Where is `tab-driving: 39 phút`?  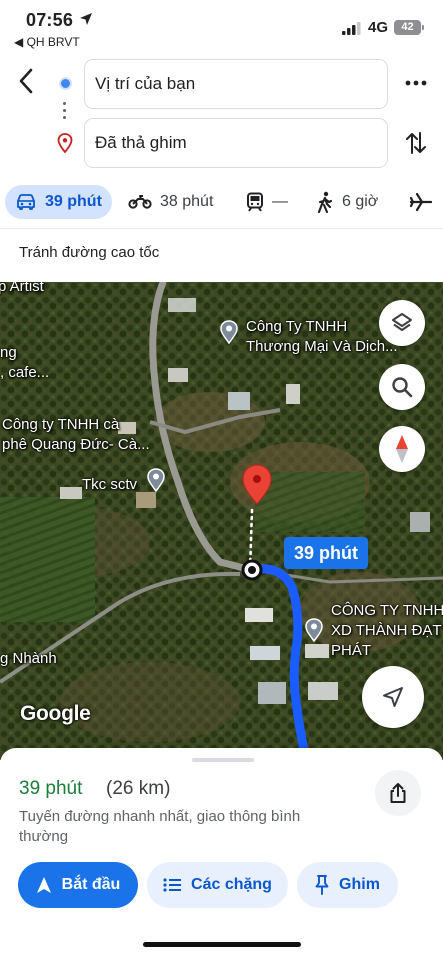 tab-driving: 39 phút is located at coordinates (58, 202).